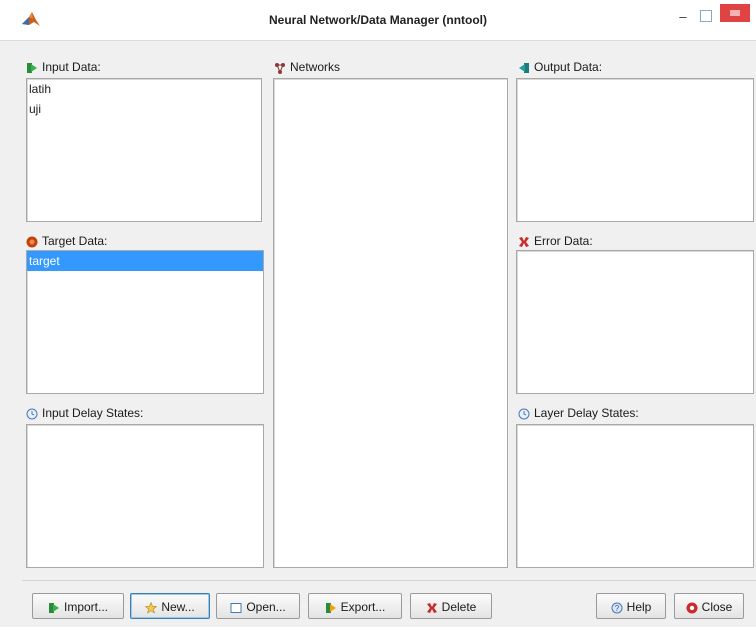  I want to click on delete-button: Delete, so click(451, 606).